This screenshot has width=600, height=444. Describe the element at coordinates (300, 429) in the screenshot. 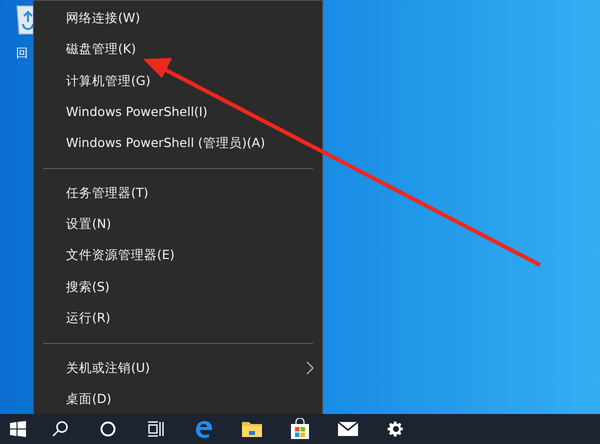

I see `store-bag-icon` at that location.